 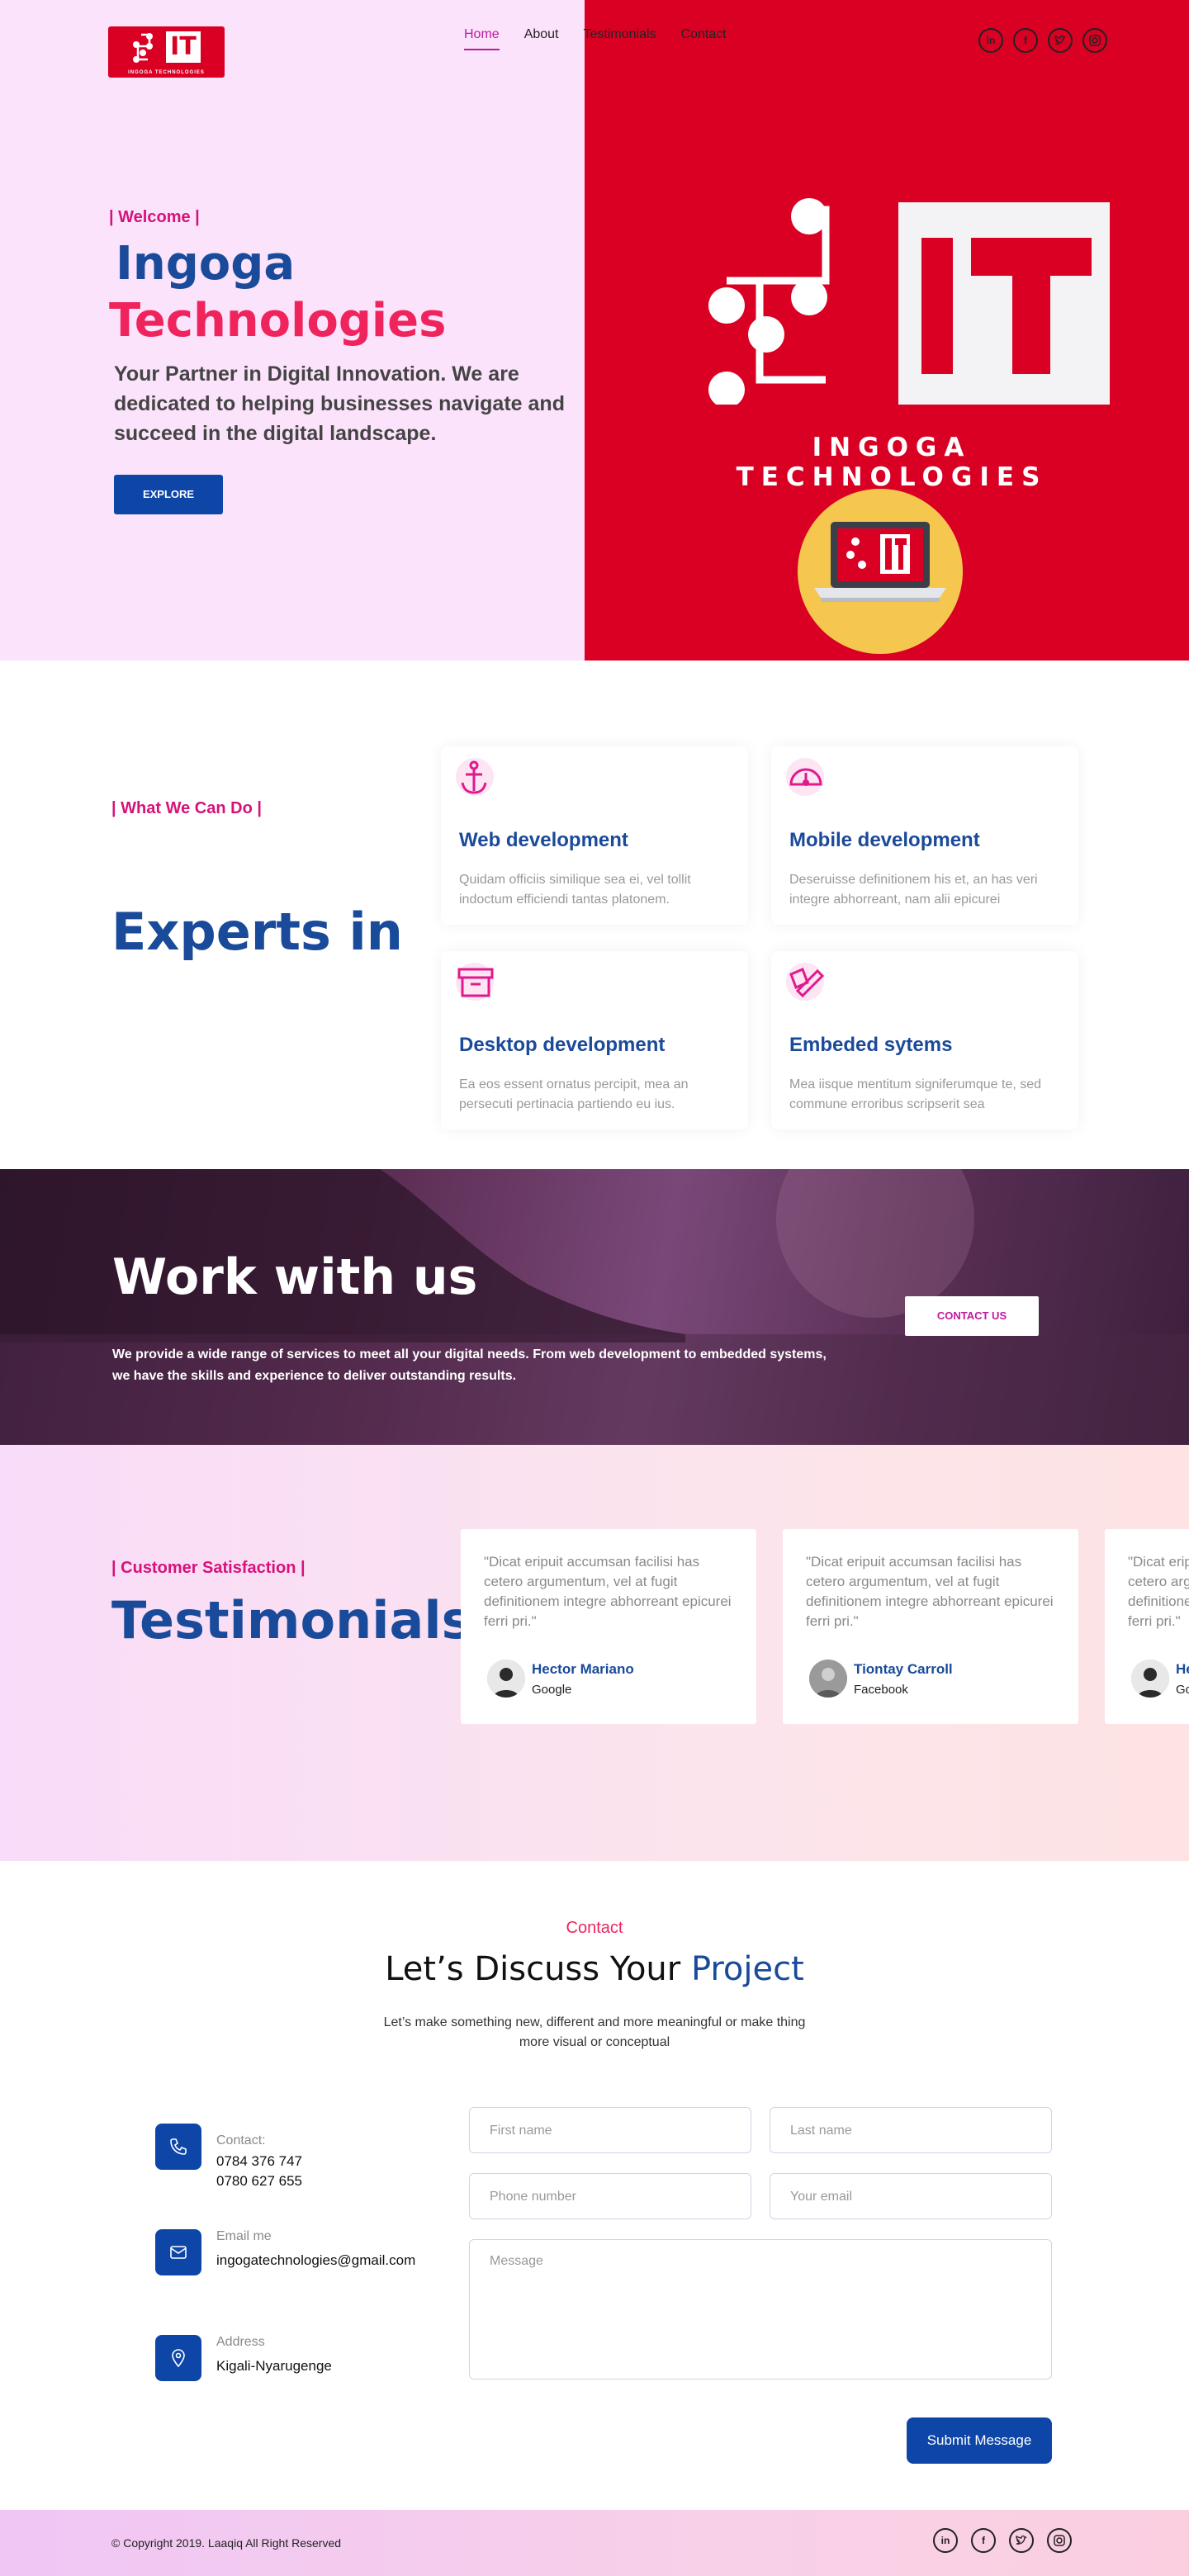 What do you see at coordinates (257, 932) in the screenshot?
I see `services-title: Experts in` at bounding box center [257, 932].